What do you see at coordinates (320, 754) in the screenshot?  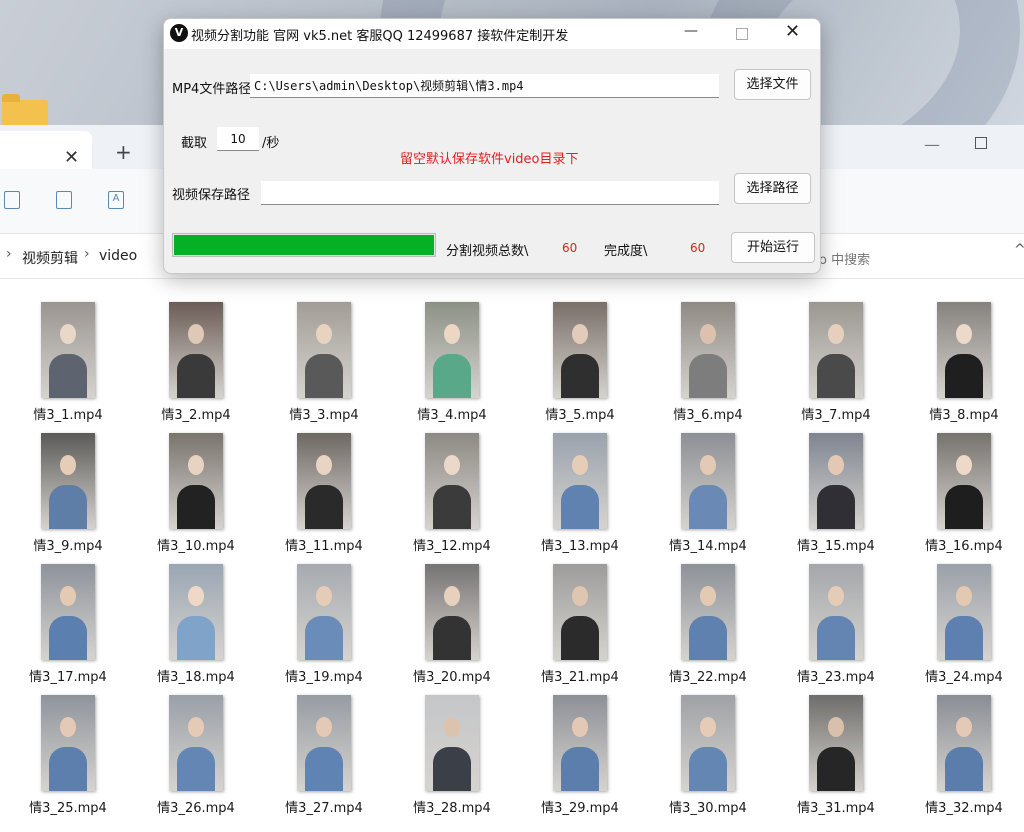 I see `file-item: 情3_27.mp4` at bounding box center [320, 754].